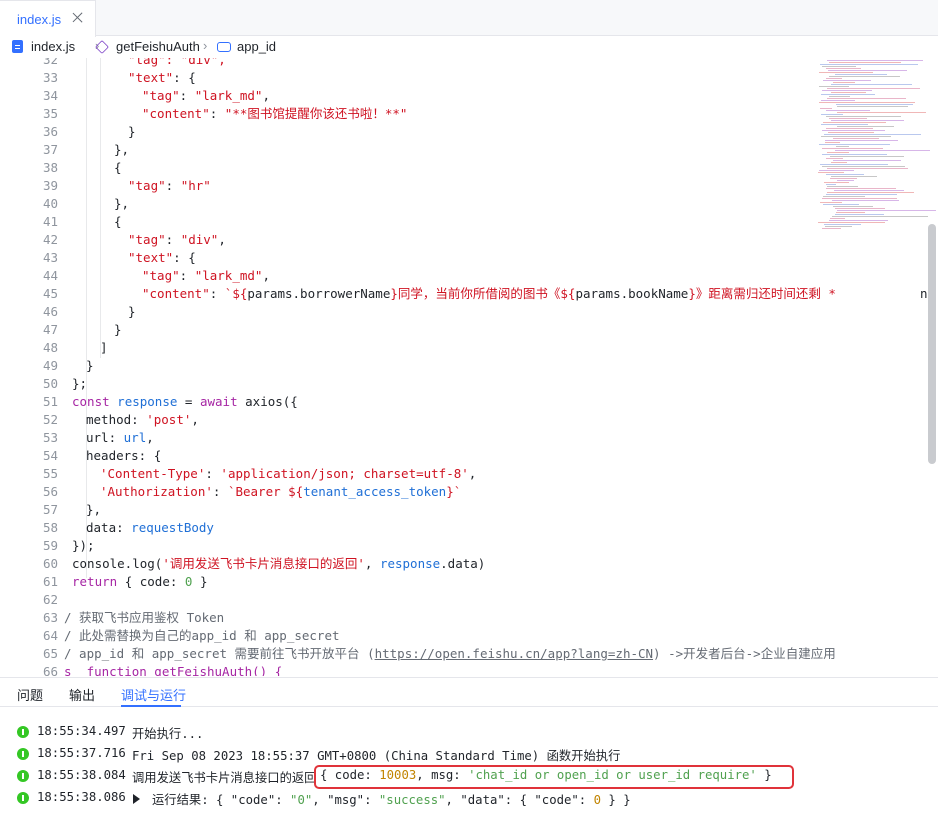 The image size is (938, 833). Describe the element at coordinates (932, 344) in the screenshot. I see `vertical-scroll-thumb` at that location.